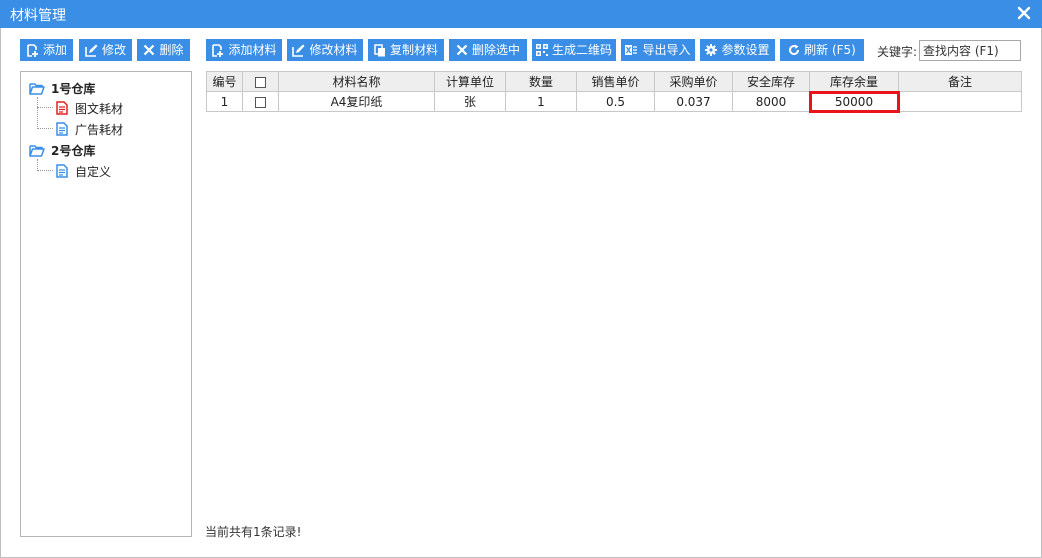  What do you see at coordinates (38, 16) in the screenshot?
I see `window-title: 材料管理` at bounding box center [38, 16].